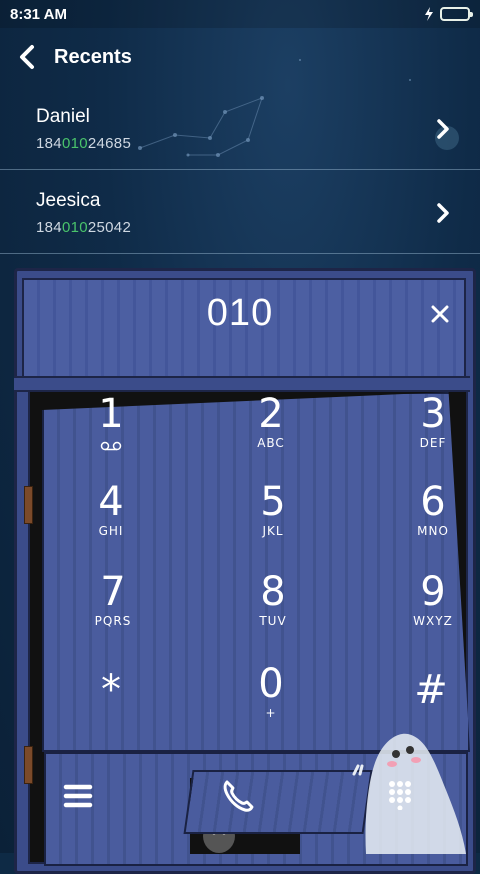 The width and height of the screenshot is (480, 874). Describe the element at coordinates (273, 610) in the screenshot. I see `key-8: 8 TUV` at that location.